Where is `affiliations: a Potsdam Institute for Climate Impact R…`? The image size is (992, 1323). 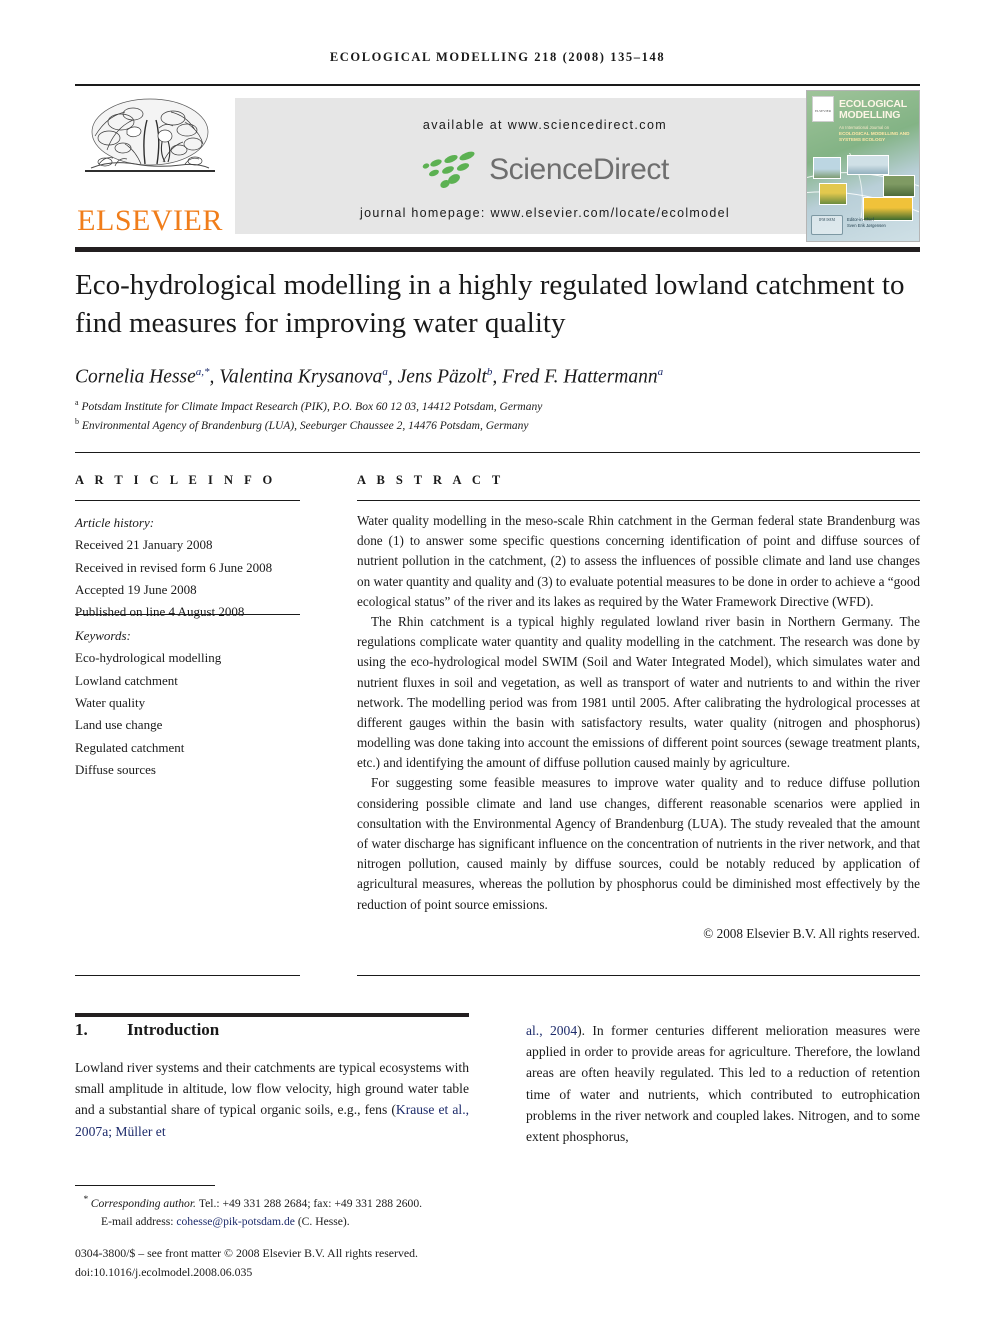
affiliations: a Potsdam Institute for Climate Impact R… is located at coordinates (505, 416).